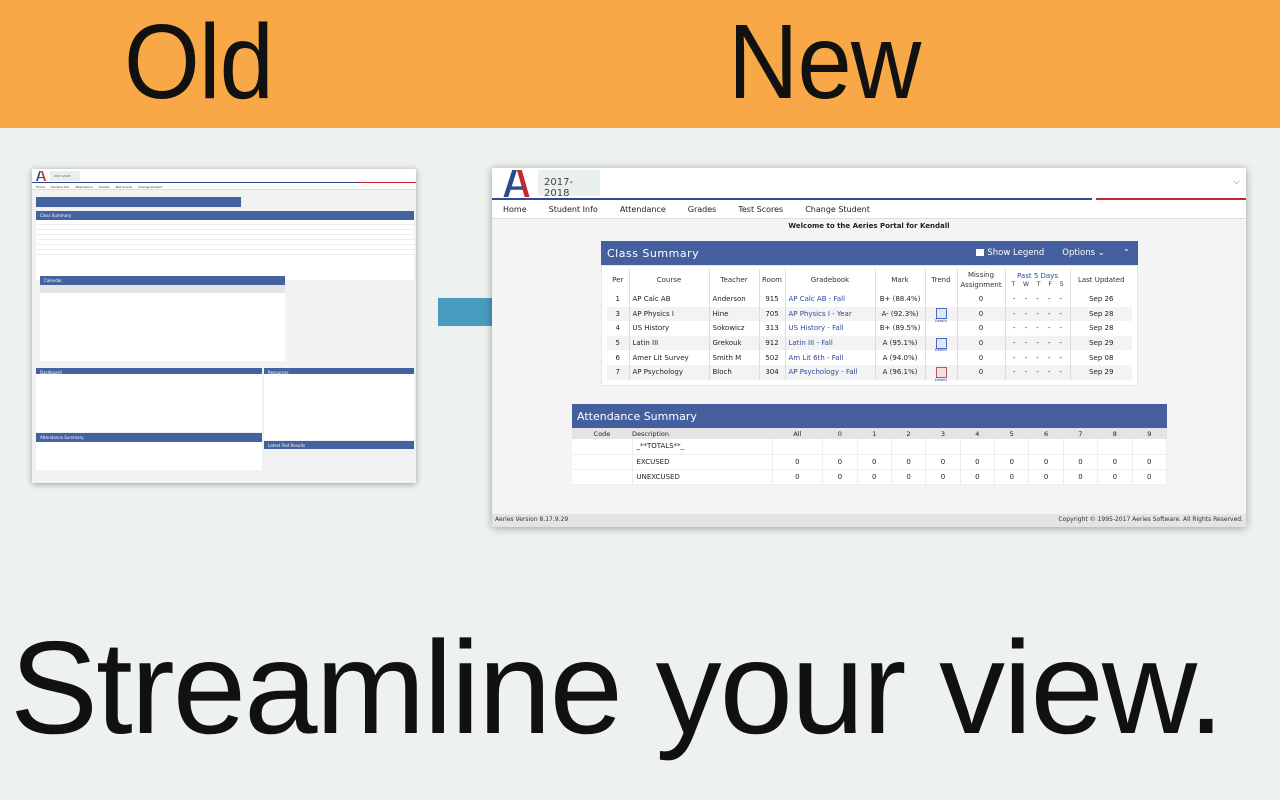  I want to click on version-text: Aeries Version 8.17.9.29, so click(532, 519).